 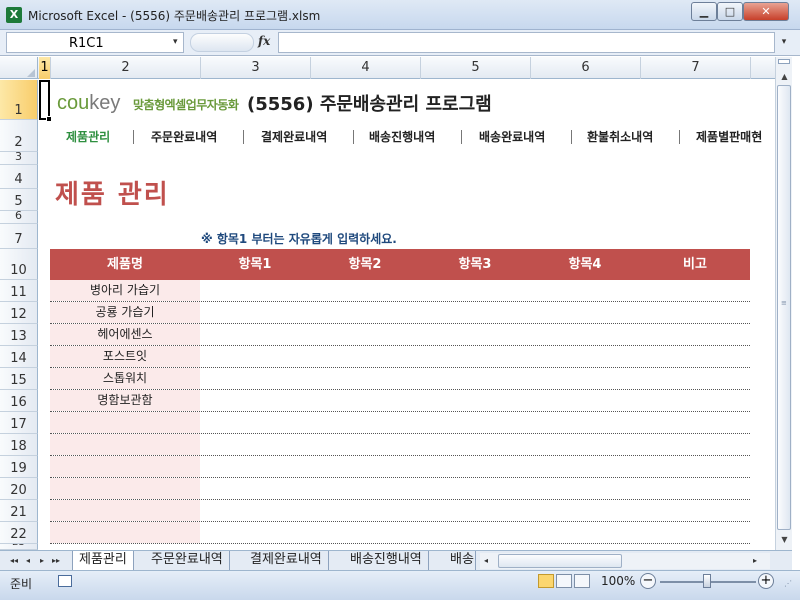 I want to click on first-sheet-icon: ◂◂, so click(x=14, y=561).